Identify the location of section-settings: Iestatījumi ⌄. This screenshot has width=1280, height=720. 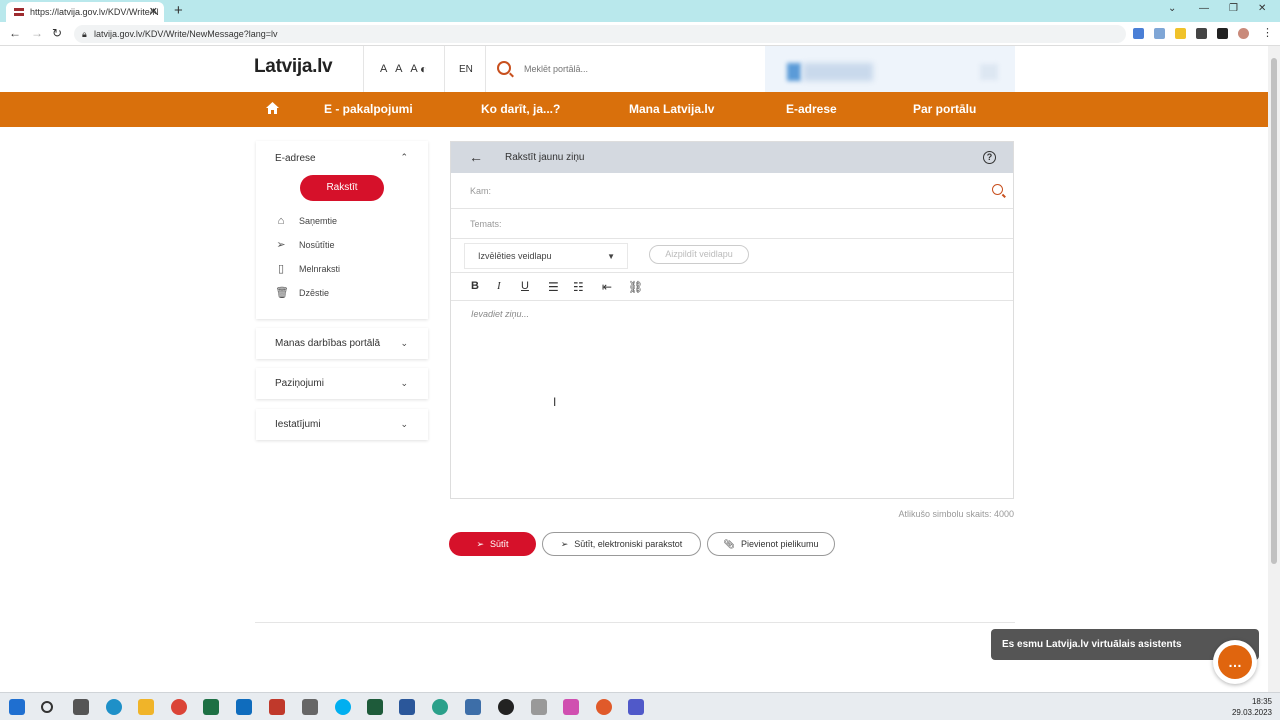
(342, 424).